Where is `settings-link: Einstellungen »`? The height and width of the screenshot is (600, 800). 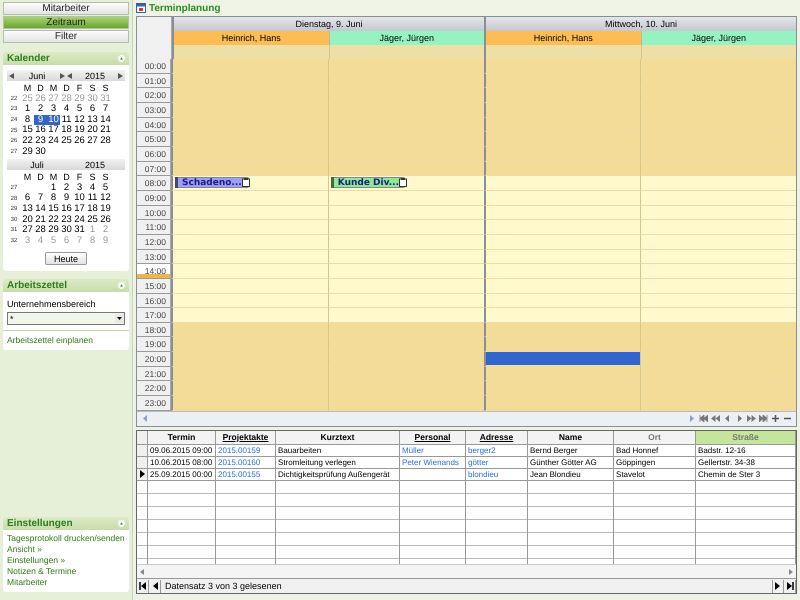 settings-link: Einstellungen » is located at coordinates (66, 560).